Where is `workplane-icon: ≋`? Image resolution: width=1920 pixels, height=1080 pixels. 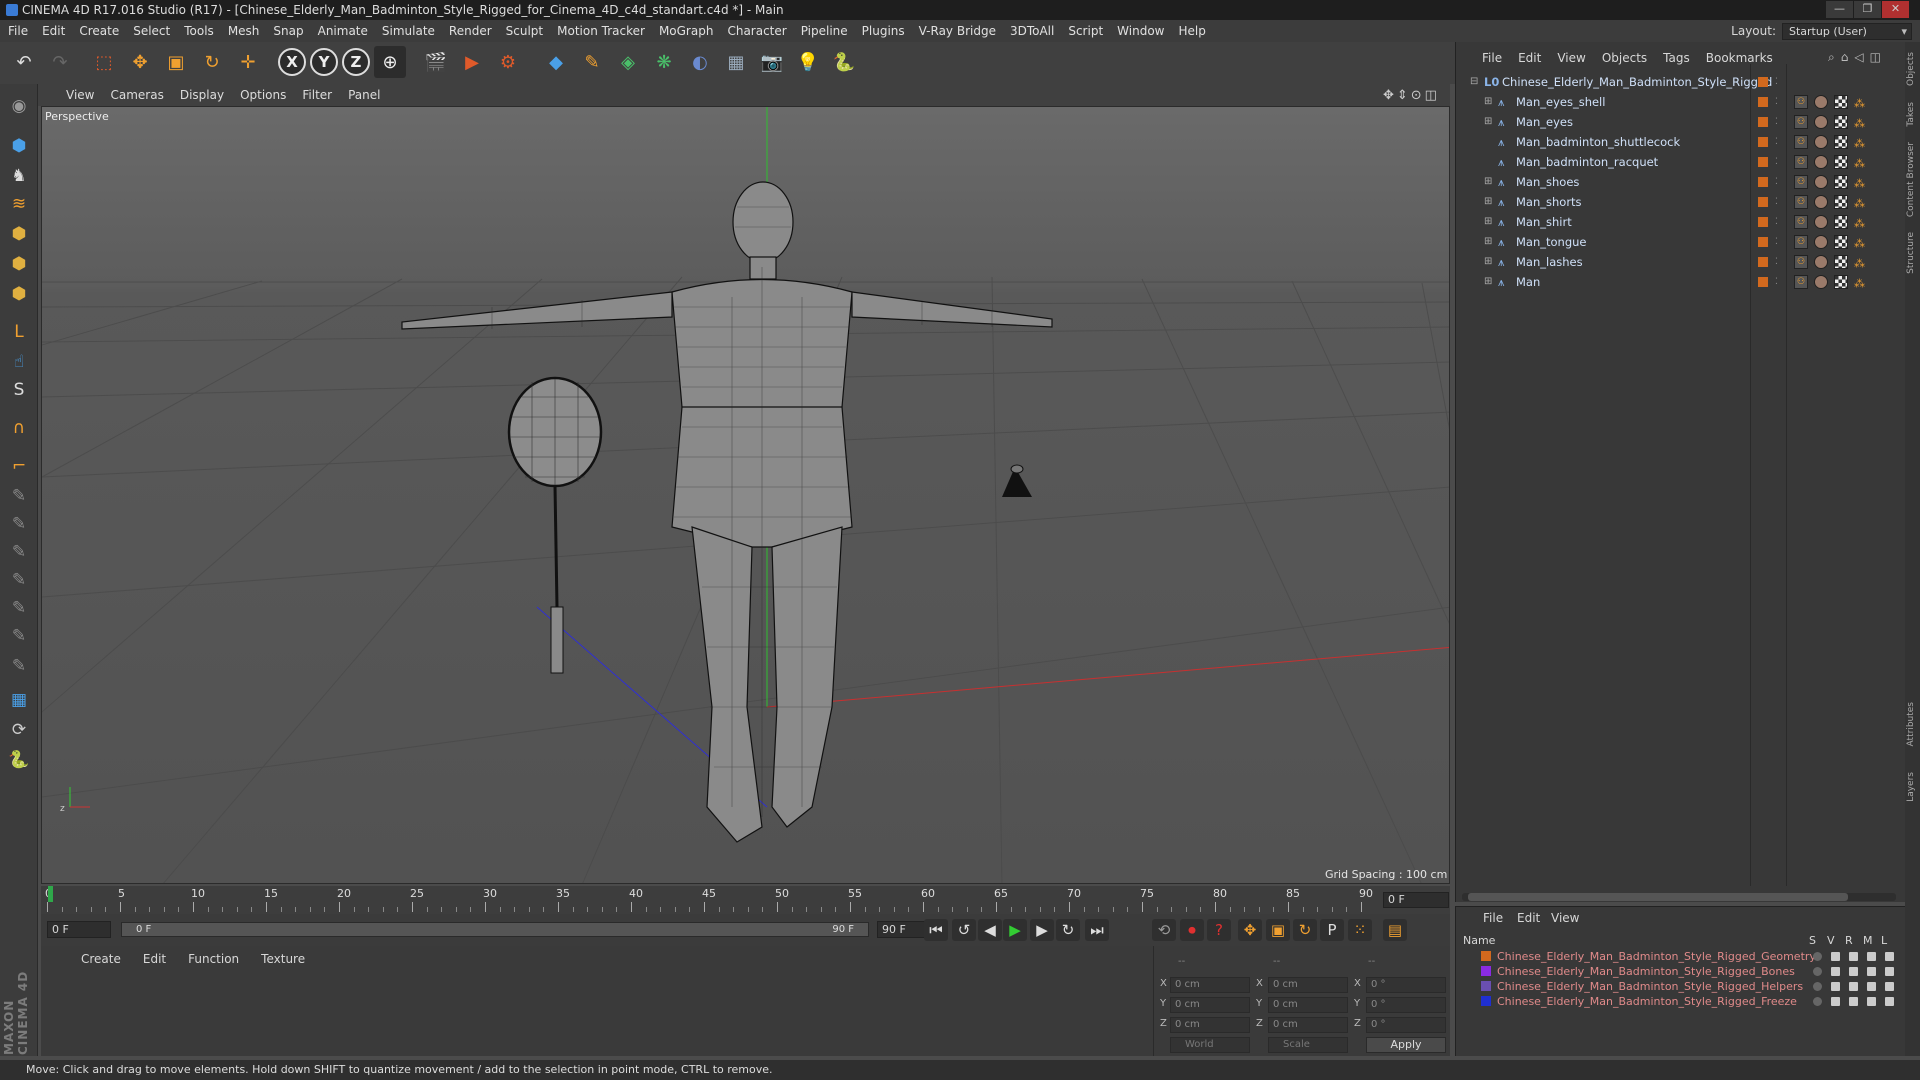 workplane-icon: ≋ is located at coordinates (19, 204).